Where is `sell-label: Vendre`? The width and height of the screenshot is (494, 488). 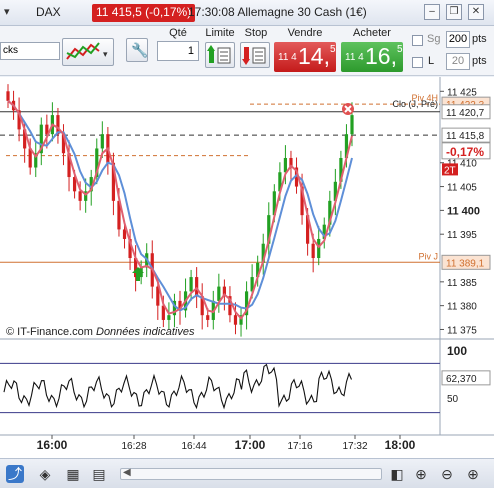 sell-label: Vendre is located at coordinates (305, 33).